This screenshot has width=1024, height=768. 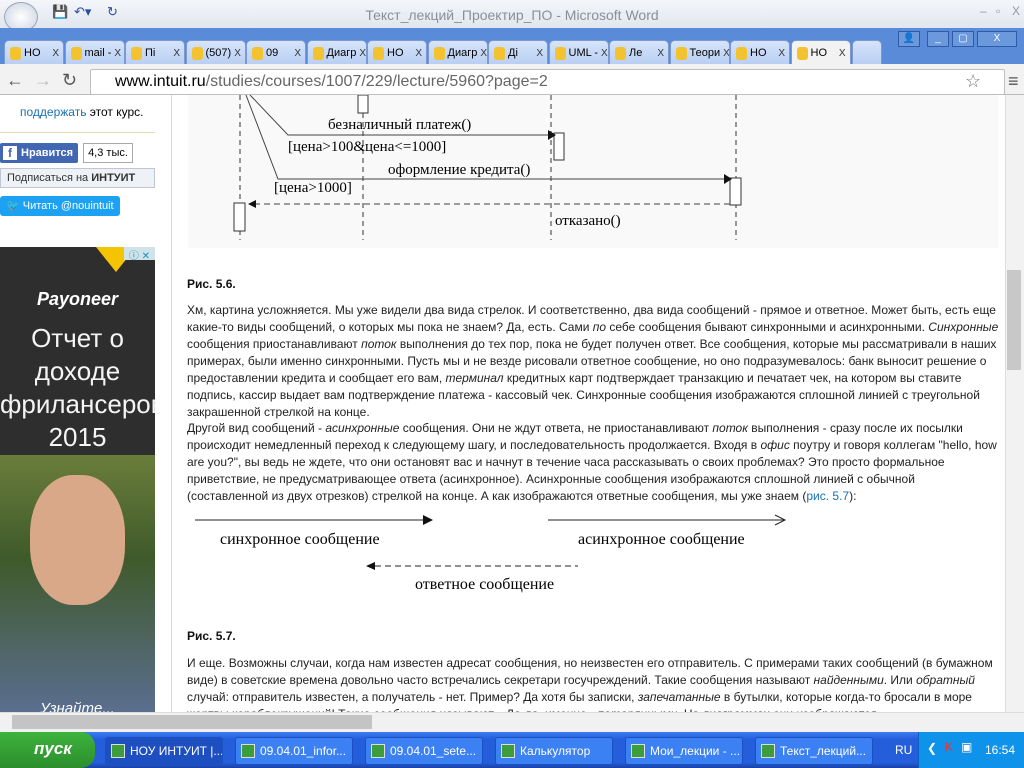 I want to click on guard-label: [цена>1000], so click(x=313, y=188).